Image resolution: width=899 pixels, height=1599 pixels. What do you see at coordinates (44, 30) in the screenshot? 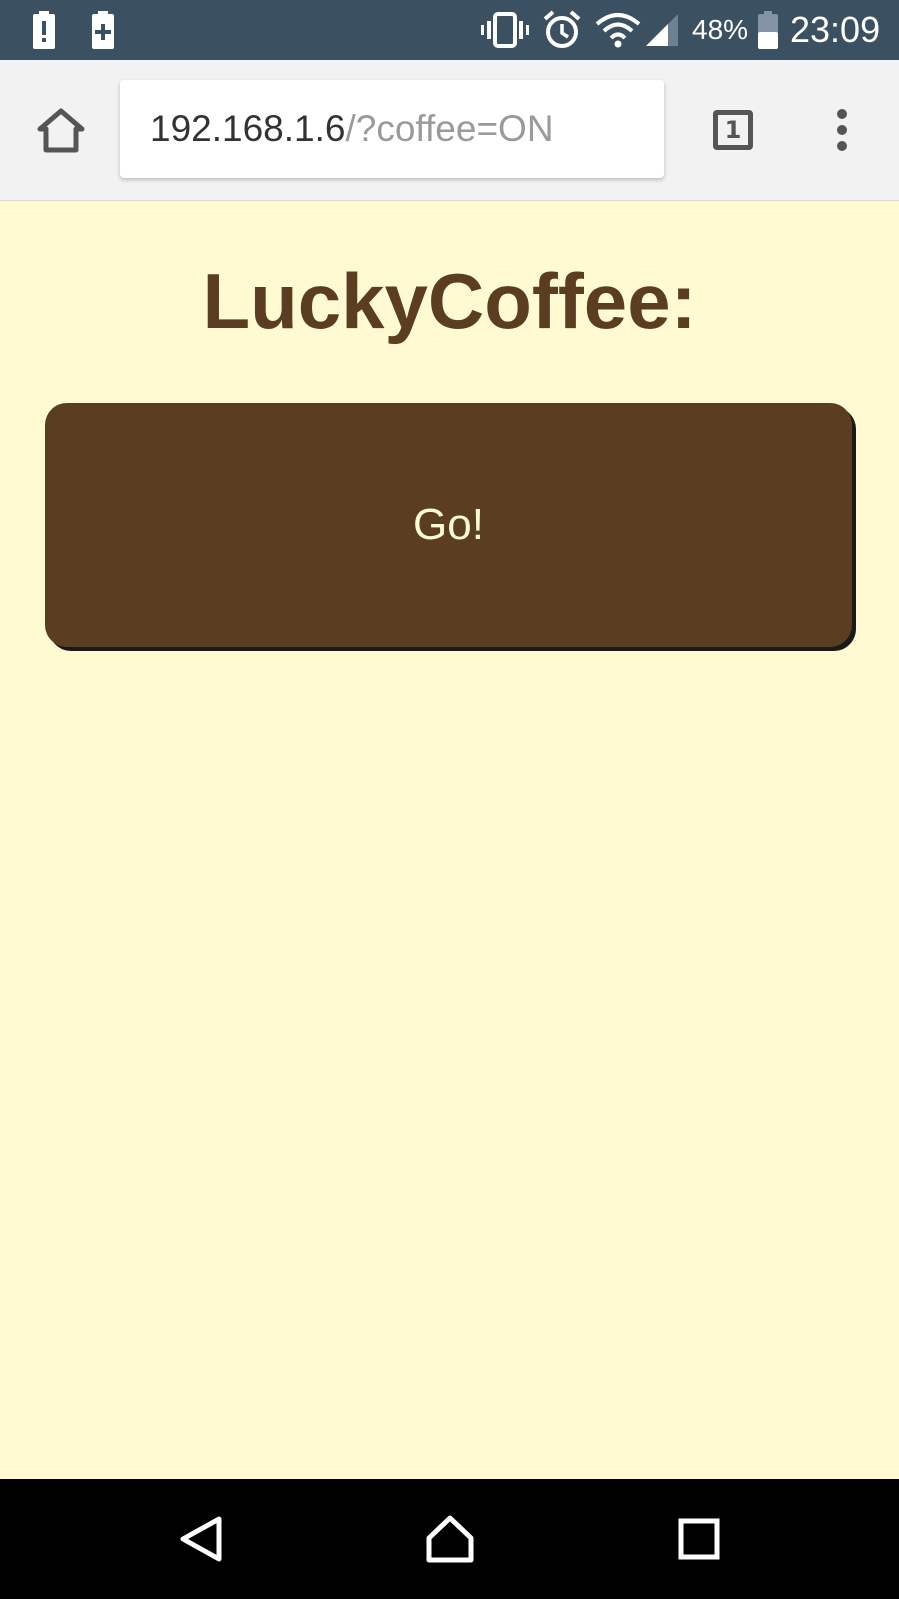
I see `alert-notification-icon` at bounding box center [44, 30].